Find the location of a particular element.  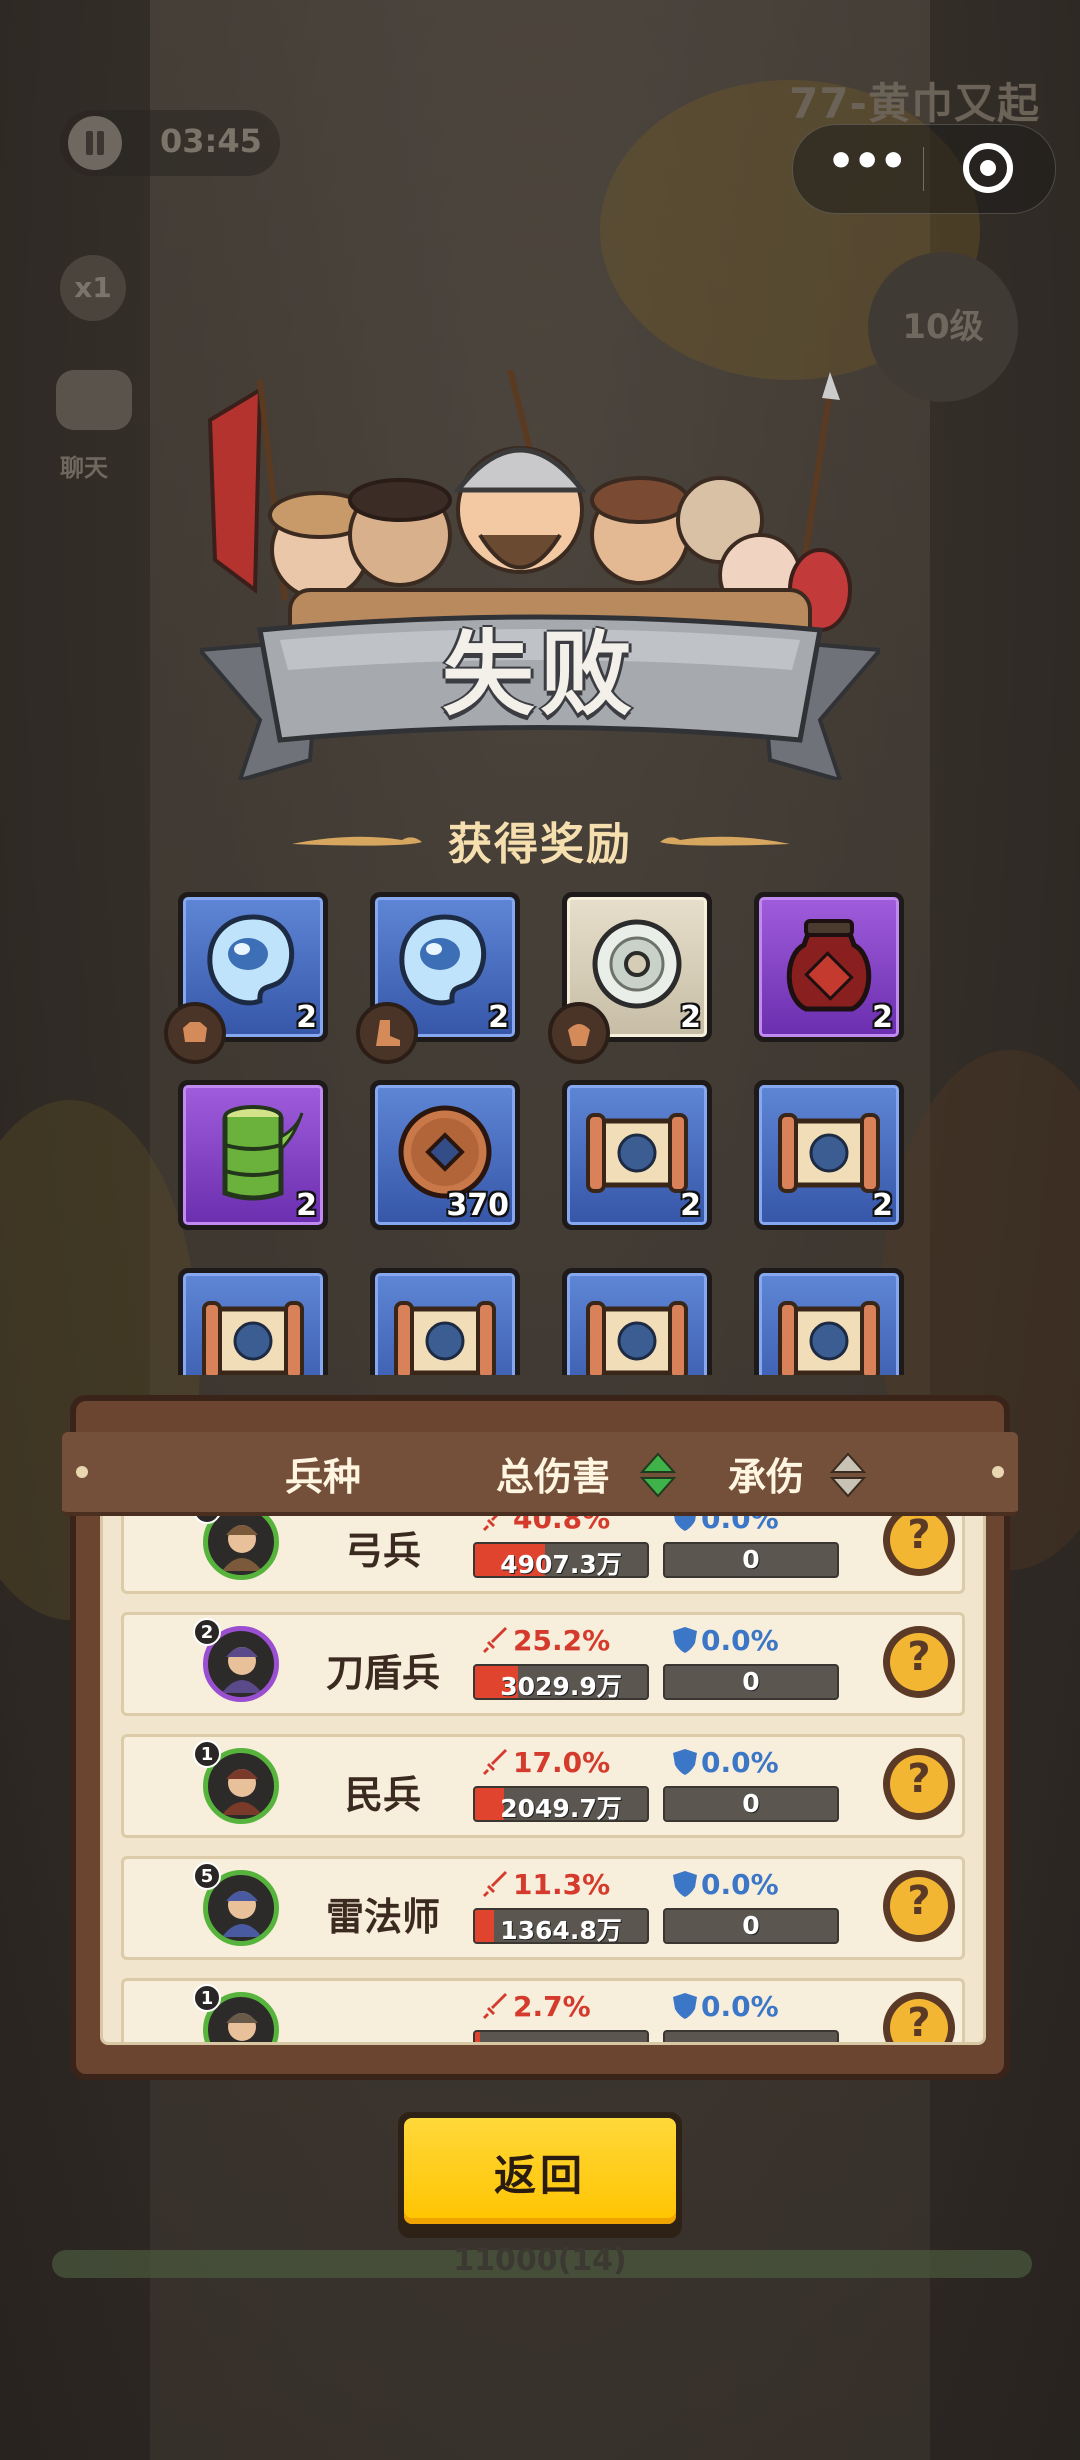

unit-name: 民兵 is located at coordinates (382, 1795).